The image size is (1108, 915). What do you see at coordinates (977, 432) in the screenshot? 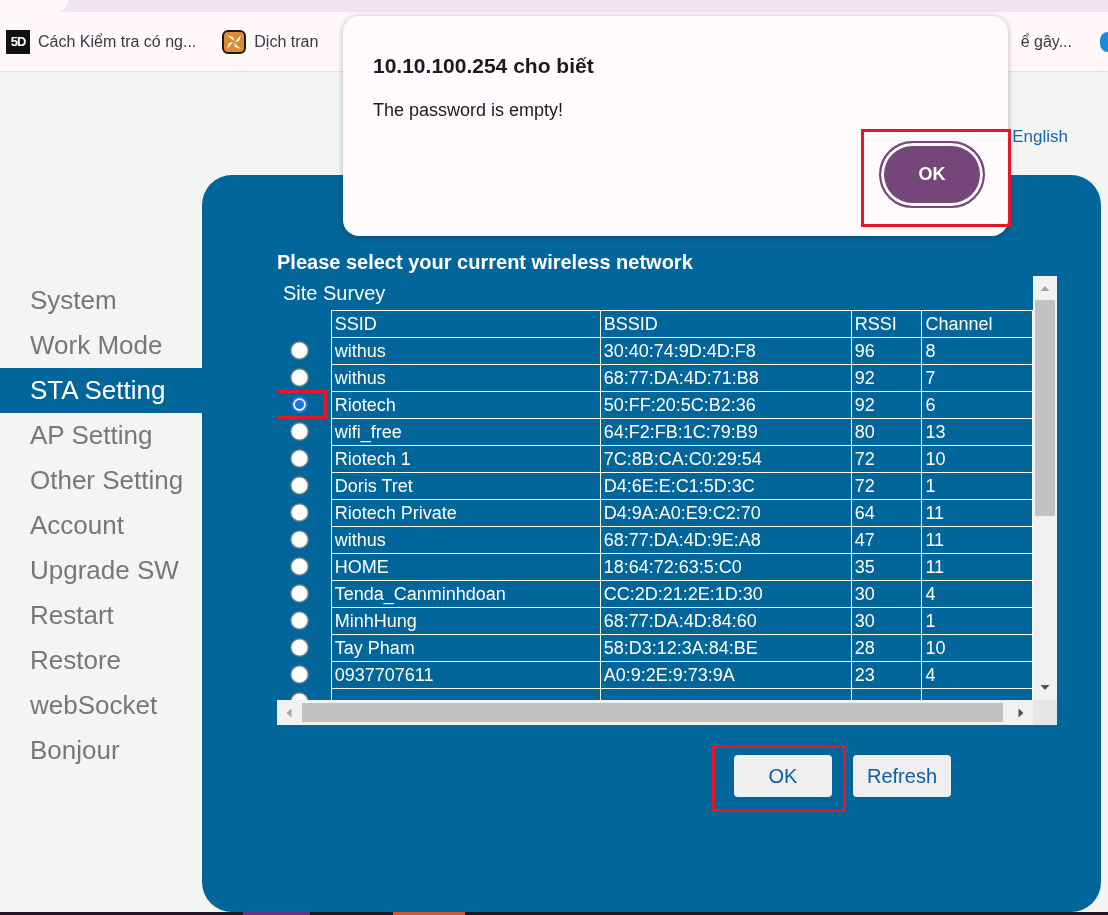
I see `table-cell: 13` at bounding box center [977, 432].